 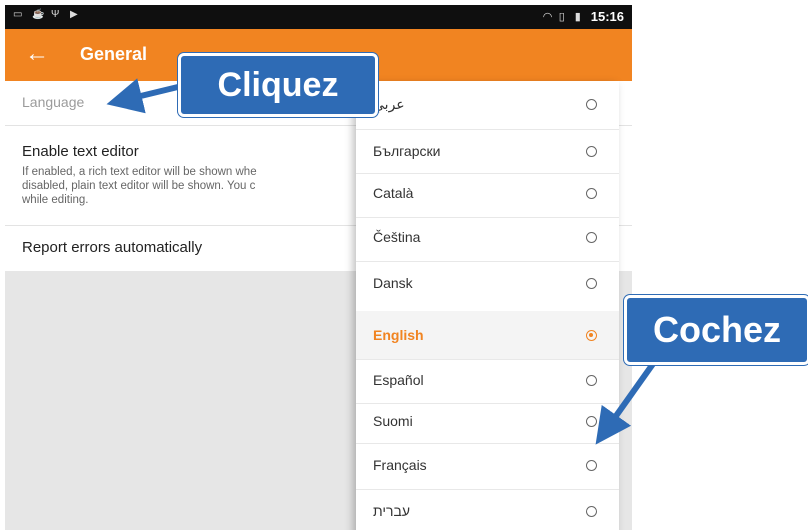 I want to click on language-option-label: עברית, so click(x=392, y=511).